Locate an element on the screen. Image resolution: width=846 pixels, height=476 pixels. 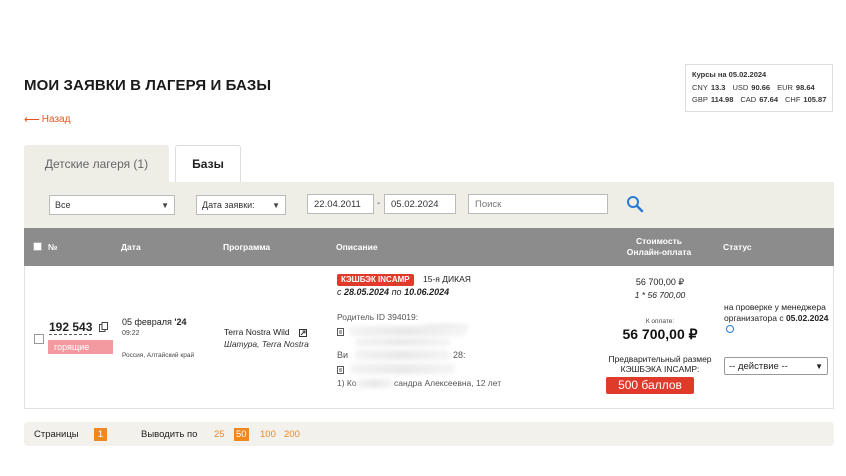
price-online: 1 * 56 700,00 is located at coordinates (660, 295).